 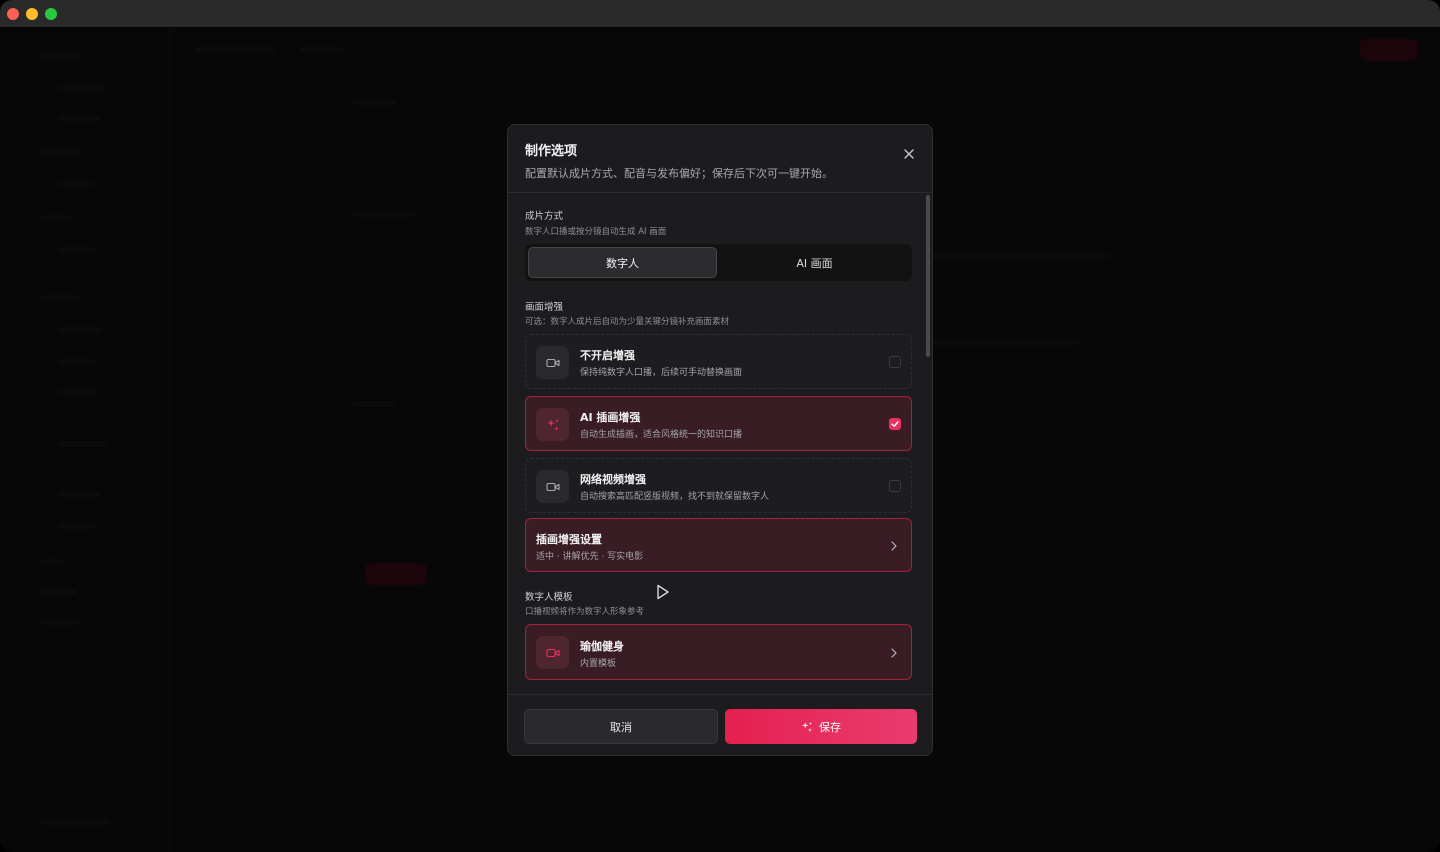 What do you see at coordinates (720, 159) in the screenshot?
I see `dialog-header: 制作选项 配置默认成片方式、配音与发布偏好；保存后下次可一键开始。` at bounding box center [720, 159].